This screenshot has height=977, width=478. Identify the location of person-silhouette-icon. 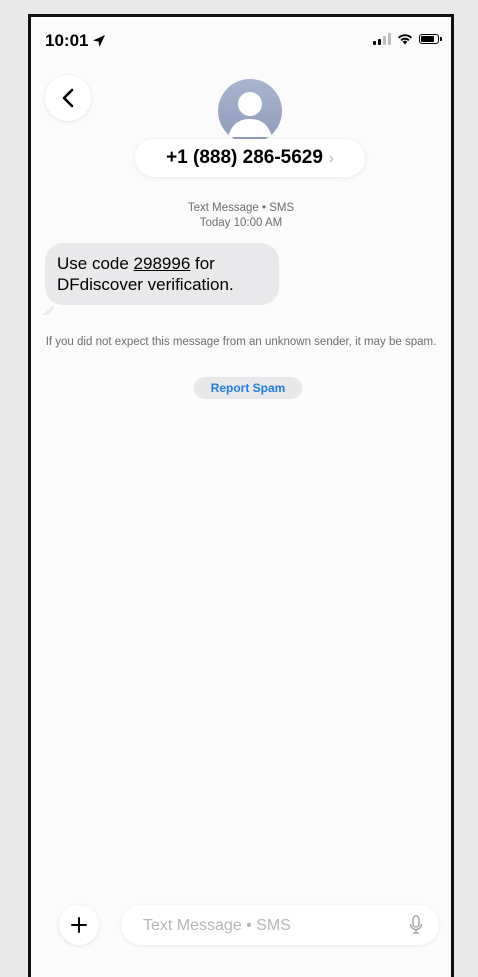
(250, 114).